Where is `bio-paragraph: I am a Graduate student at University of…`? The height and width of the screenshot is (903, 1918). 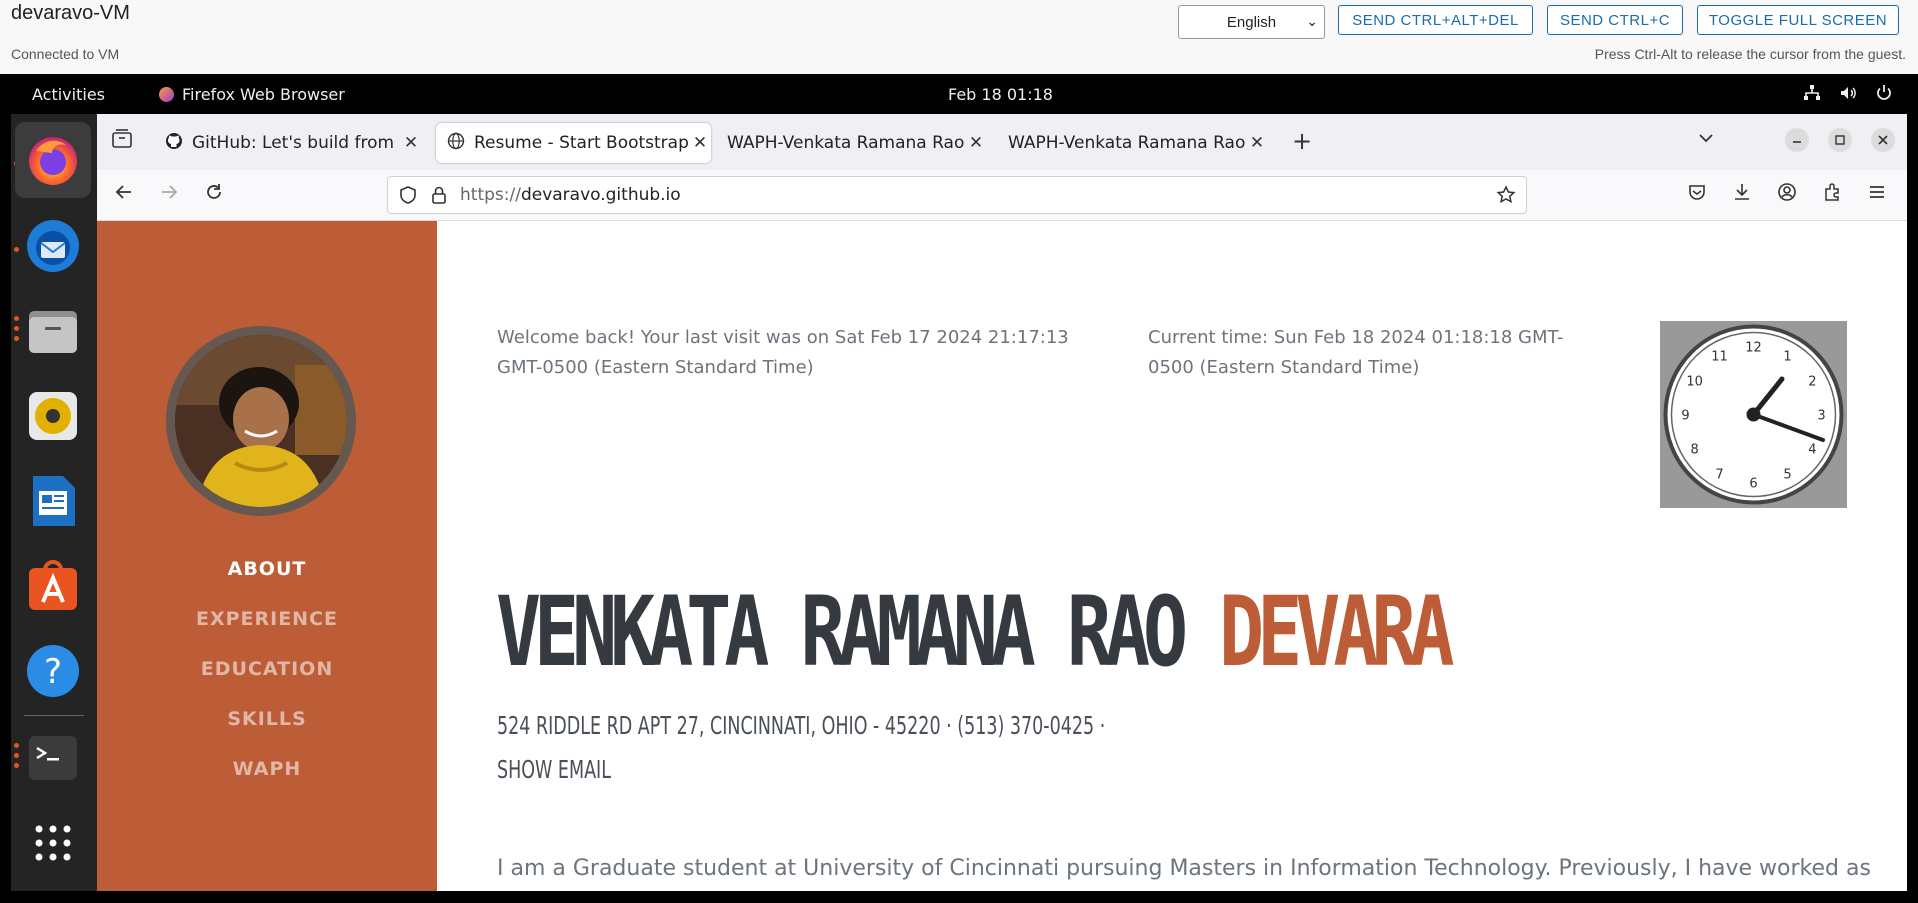
bio-paragraph: I am a Graduate student at University of… is located at coordinates (1184, 868).